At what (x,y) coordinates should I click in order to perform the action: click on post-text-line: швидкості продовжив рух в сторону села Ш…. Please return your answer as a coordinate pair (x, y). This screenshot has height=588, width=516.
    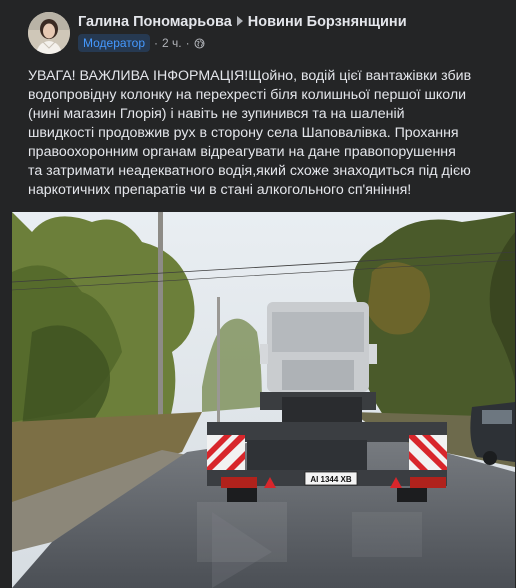
    Looking at the image, I should click on (243, 133).